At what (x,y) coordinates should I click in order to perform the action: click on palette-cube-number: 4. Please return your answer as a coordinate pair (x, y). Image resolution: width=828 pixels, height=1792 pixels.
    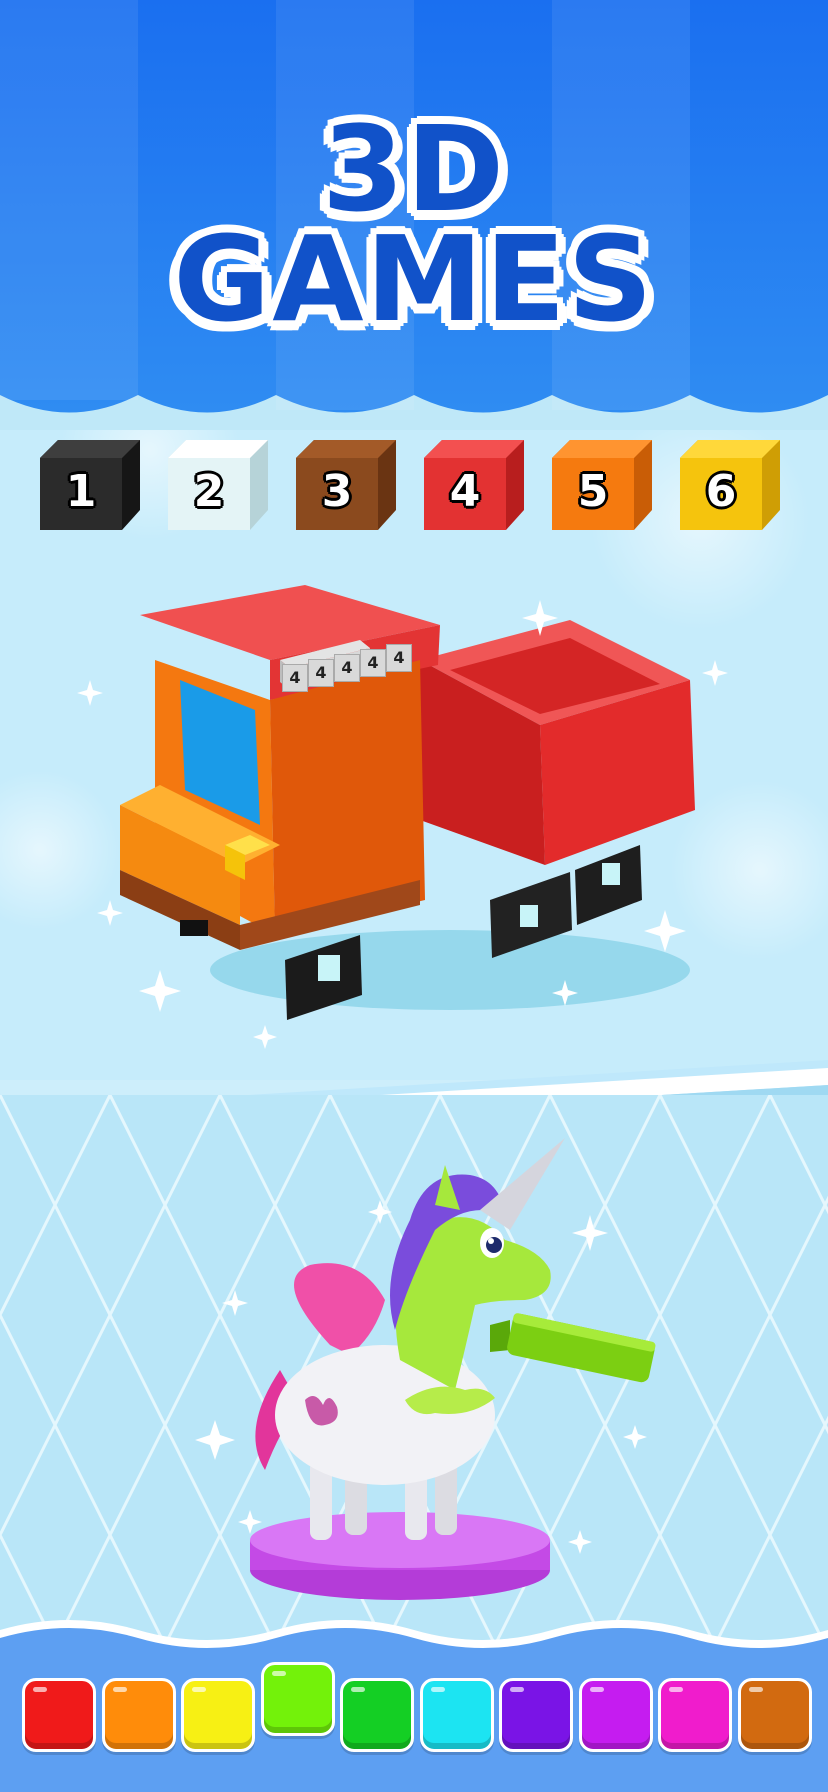
    Looking at the image, I should click on (465, 491).